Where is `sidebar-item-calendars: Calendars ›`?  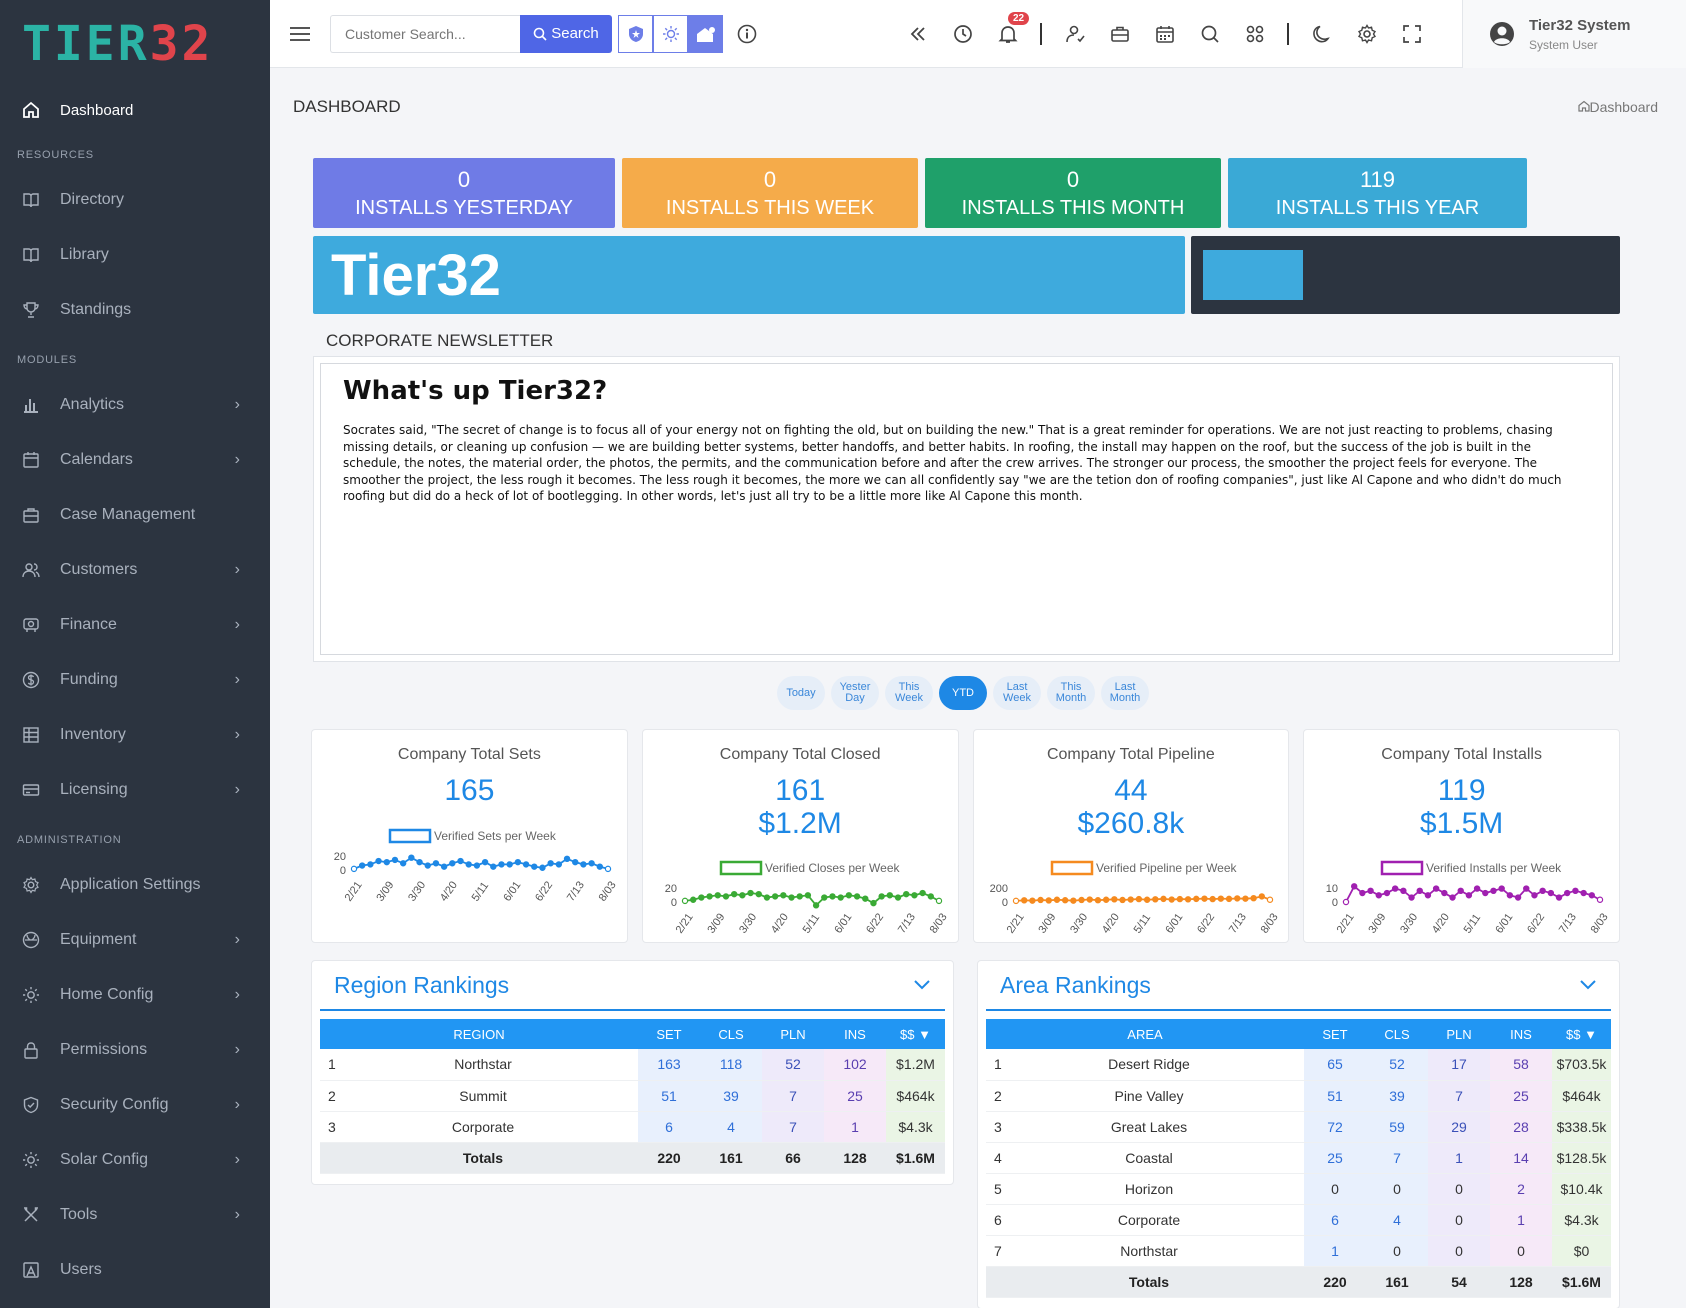
sidebar-item-calendars: Calendars › is located at coordinates (135, 459).